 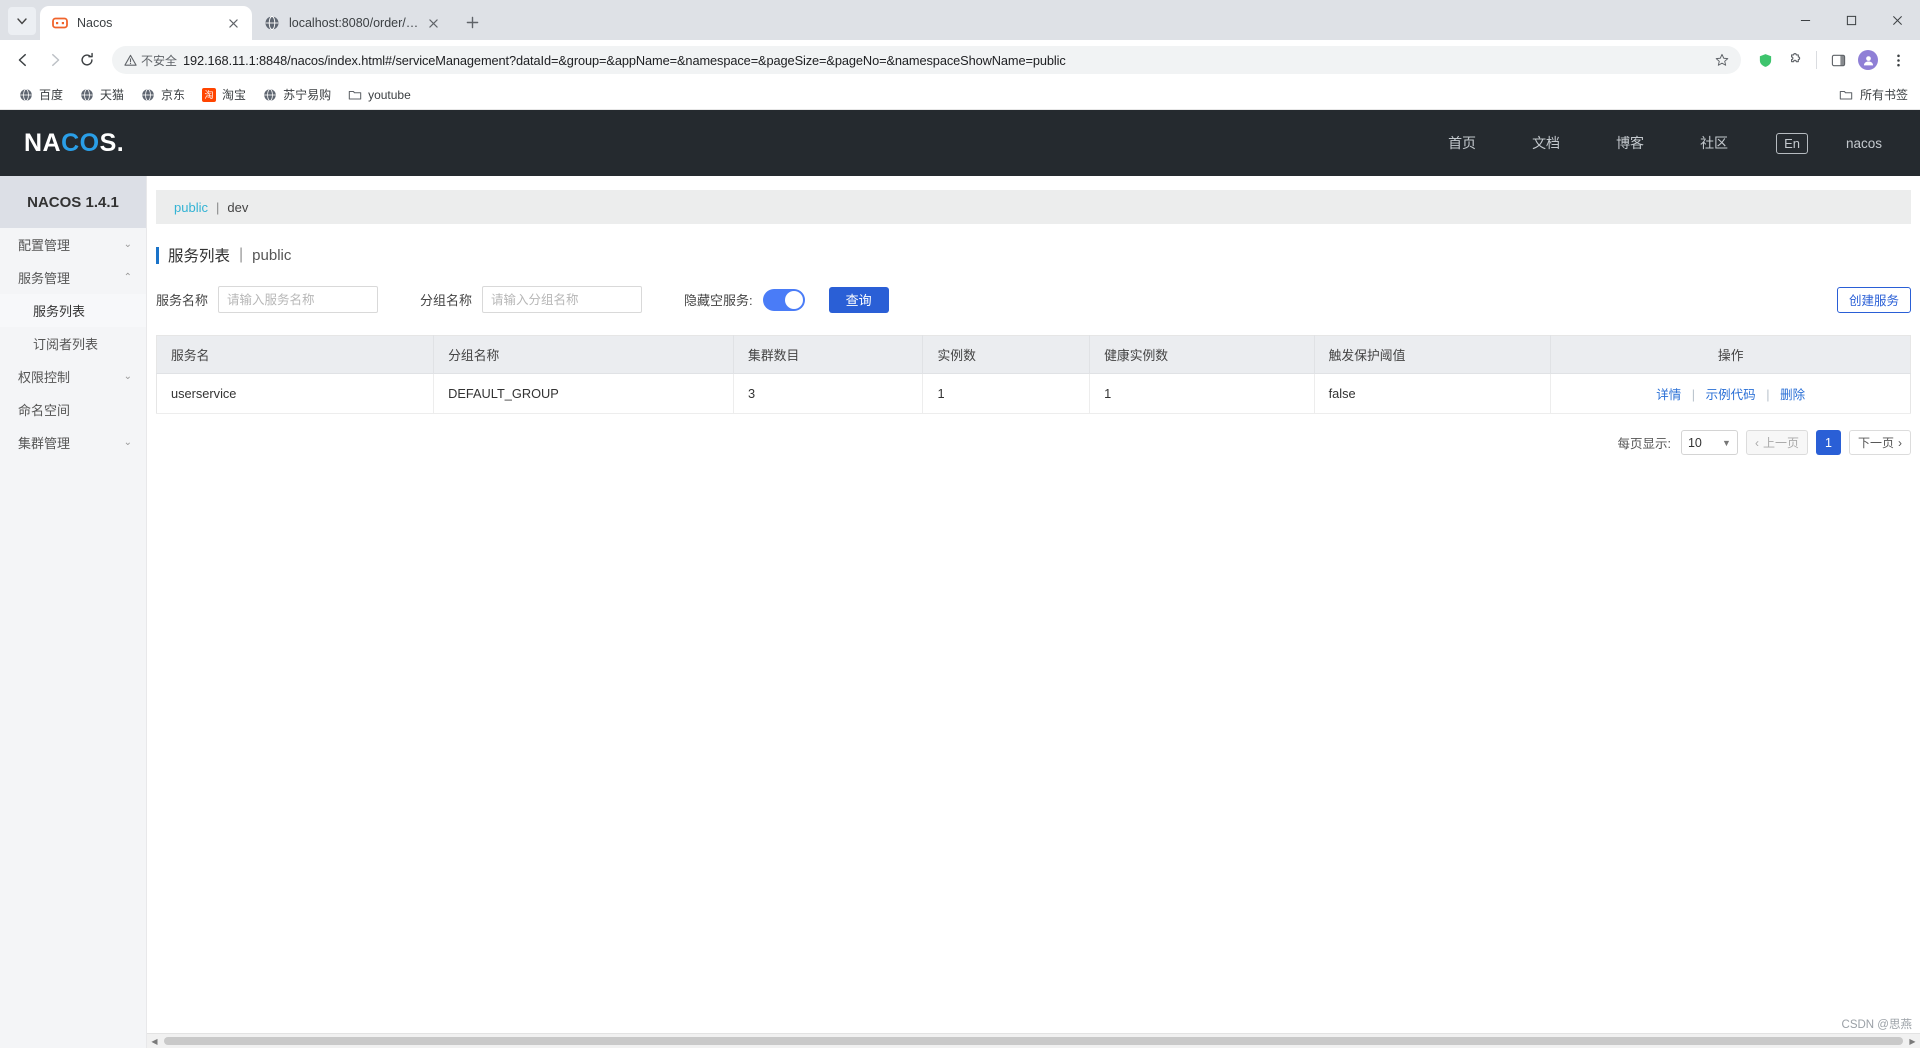 I want to click on per-page-select: 10 ▼, so click(x=1709, y=442).